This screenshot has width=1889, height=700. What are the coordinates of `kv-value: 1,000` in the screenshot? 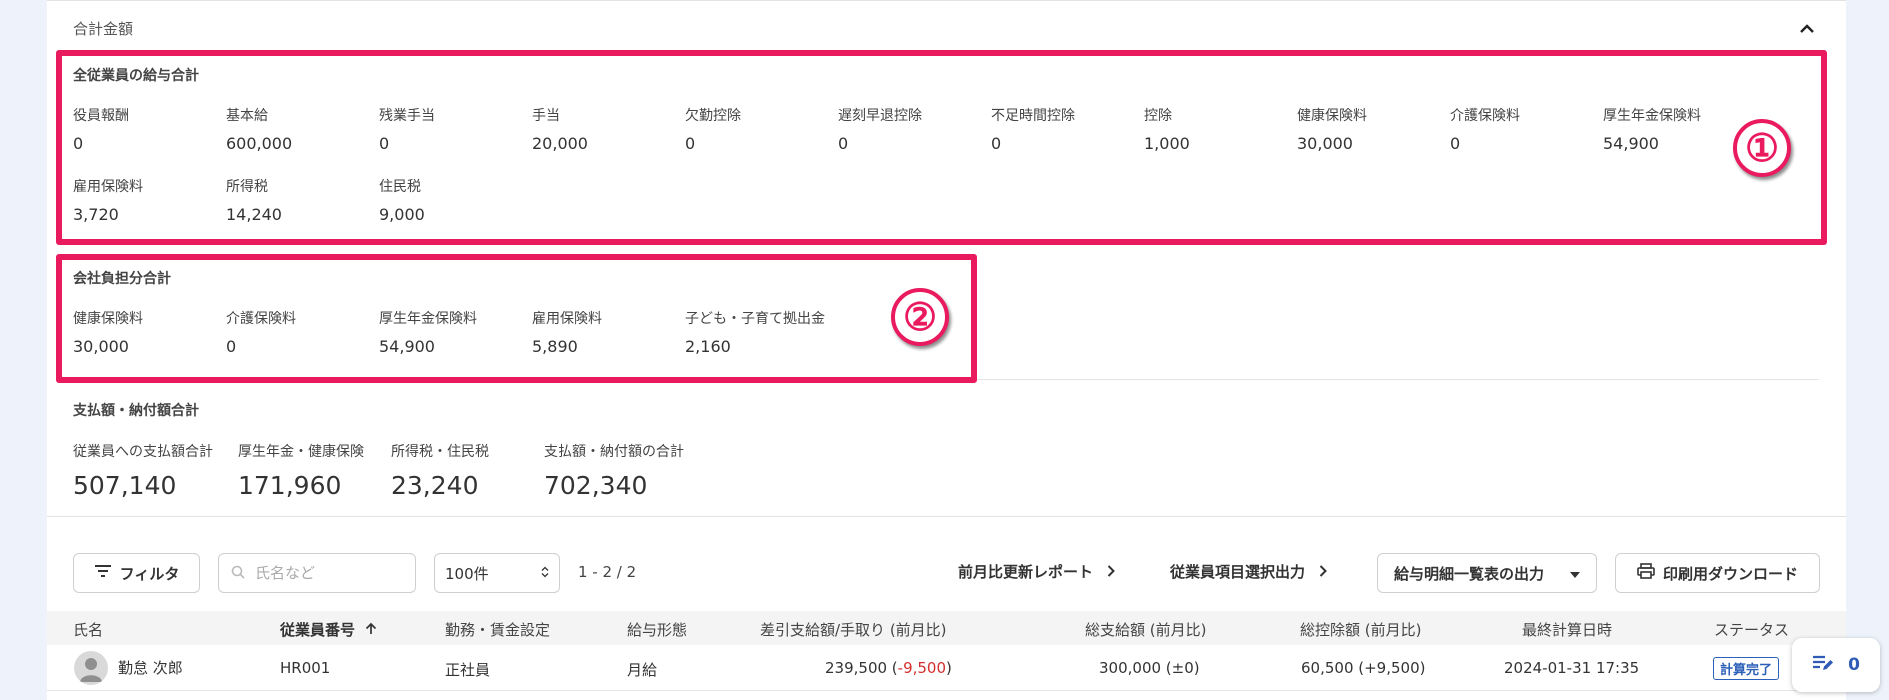 It's located at (1167, 143).